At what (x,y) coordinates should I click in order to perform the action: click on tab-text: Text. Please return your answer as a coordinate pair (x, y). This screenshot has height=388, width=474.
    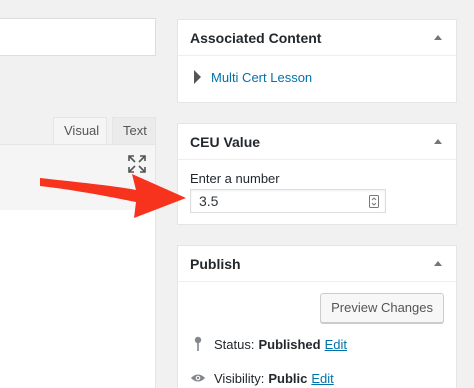
    Looking at the image, I should click on (134, 131).